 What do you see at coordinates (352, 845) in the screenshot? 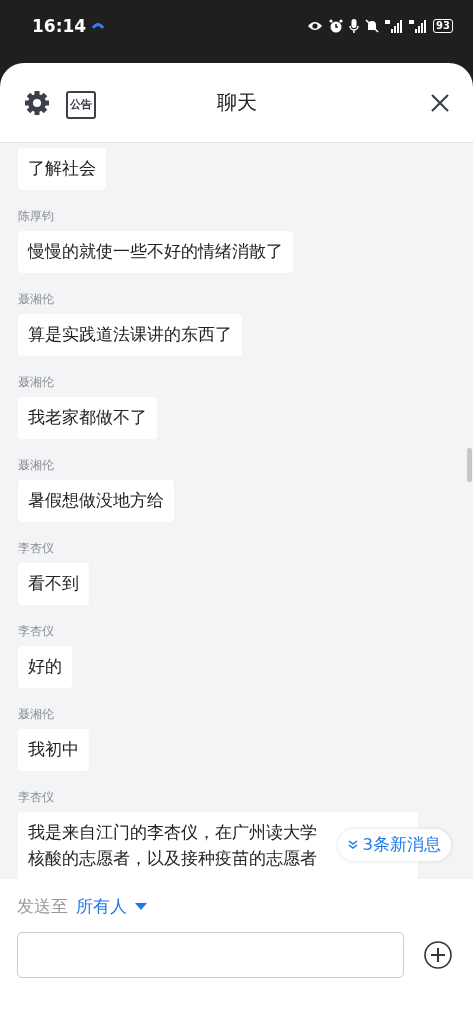
I see `double-chevron-icon` at bounding box center [352, 845].